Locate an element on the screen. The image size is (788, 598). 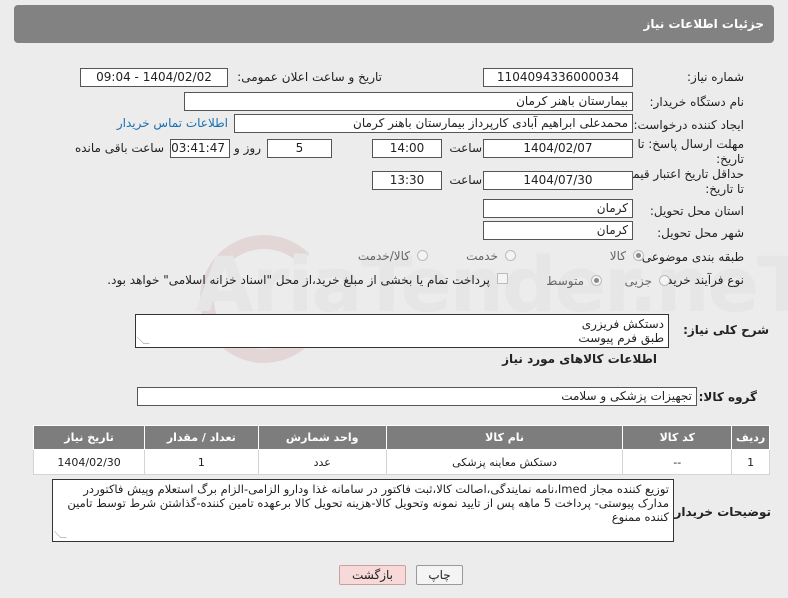
process-radio-minor is located at coordinates (664, 280).